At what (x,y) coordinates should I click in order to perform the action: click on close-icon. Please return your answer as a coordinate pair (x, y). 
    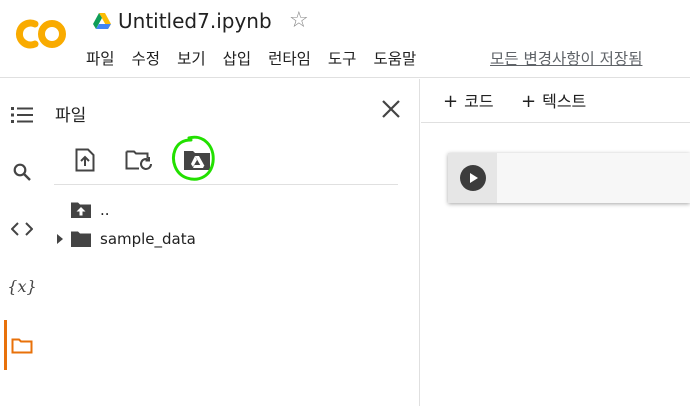
    Looking at the image, I should click on (391, 109).